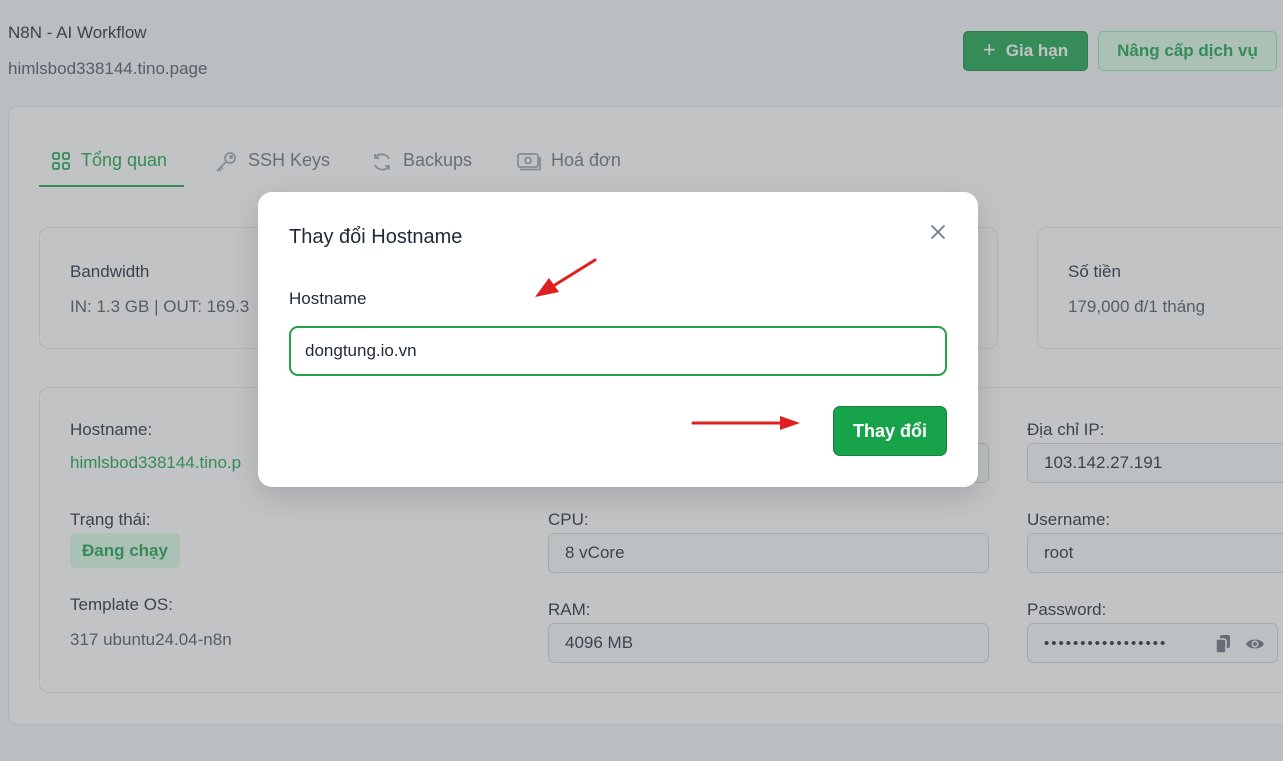  Describe the element at coordinates (938, 232) in the screenshot. I see `close-icon` at that location.